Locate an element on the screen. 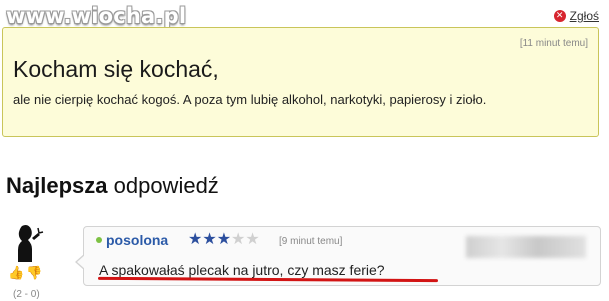 The height and width of the screenshot is (301, 609). vote-controls: 👍 👎 is located at coordinates (25, 273).